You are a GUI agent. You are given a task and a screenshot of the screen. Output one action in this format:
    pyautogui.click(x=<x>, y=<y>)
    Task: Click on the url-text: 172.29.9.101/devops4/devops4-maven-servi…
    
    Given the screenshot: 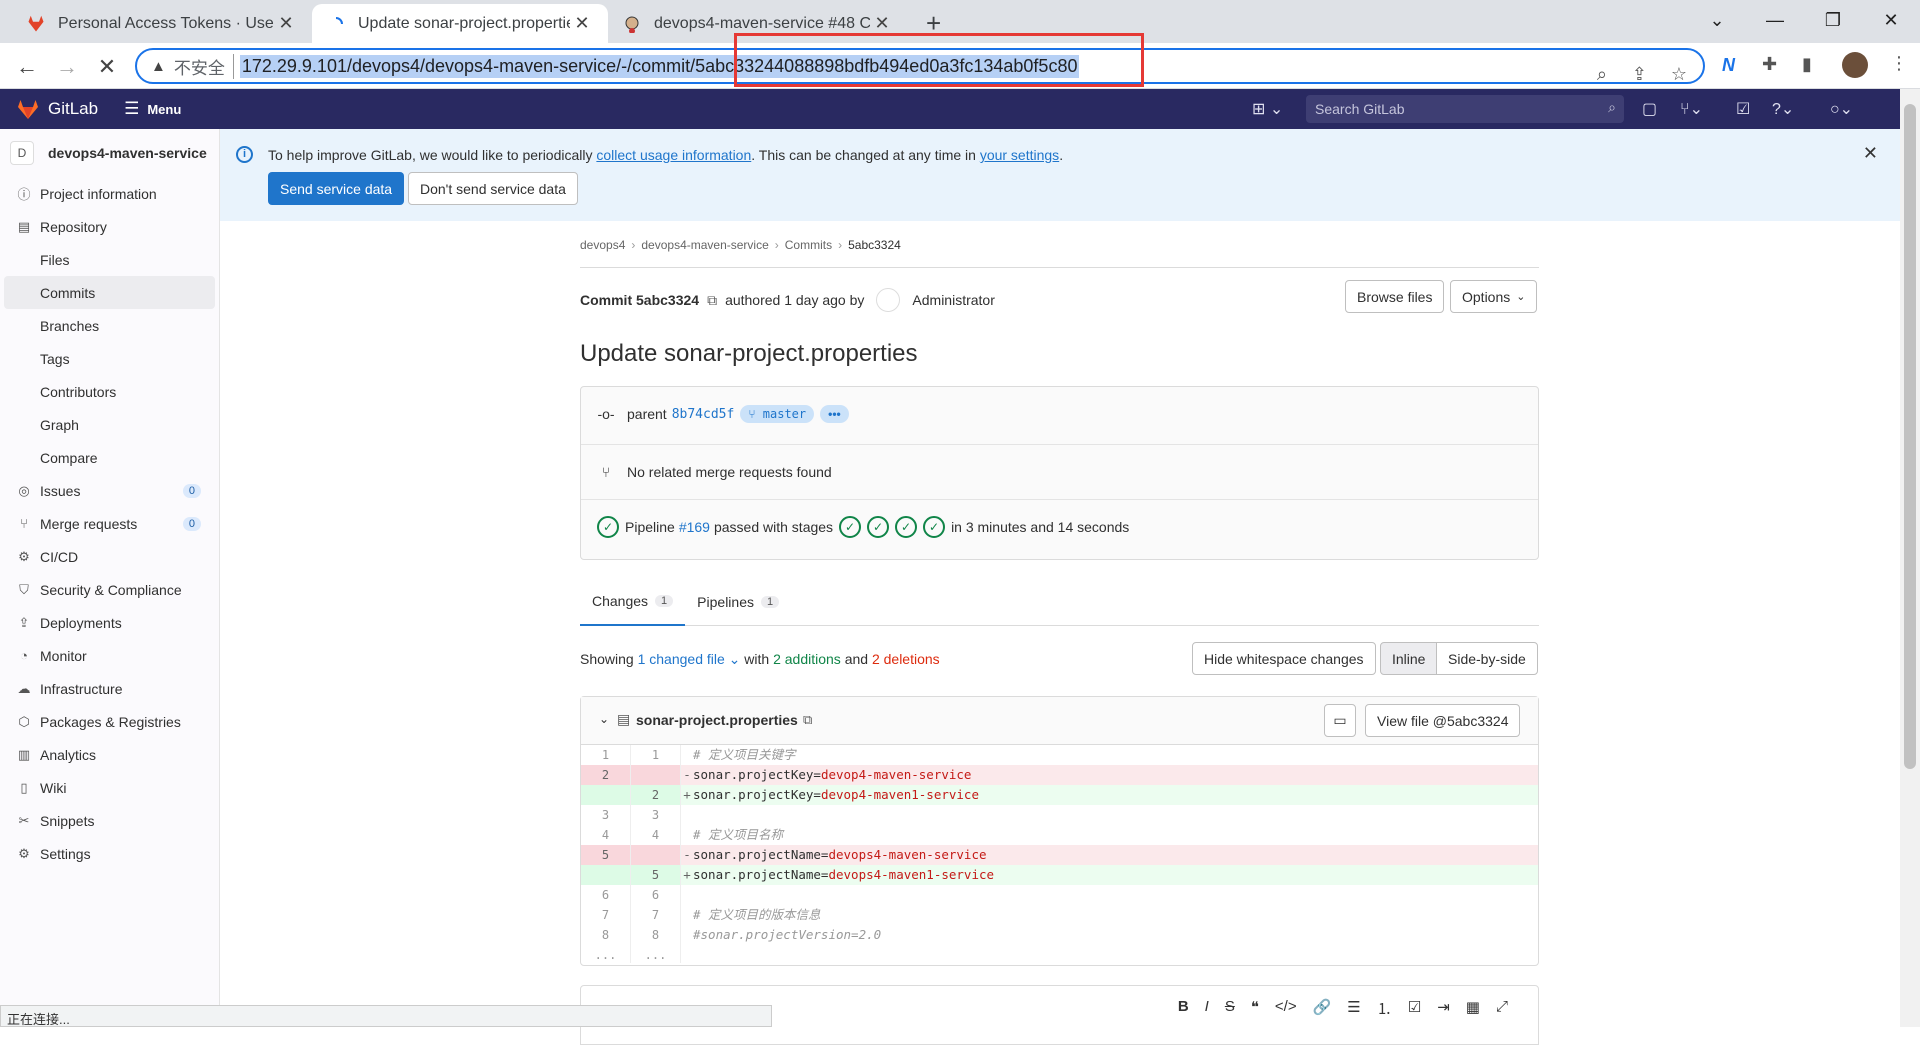 What is the action you would take?
    pyautogui.click(x=659, y=66)
    